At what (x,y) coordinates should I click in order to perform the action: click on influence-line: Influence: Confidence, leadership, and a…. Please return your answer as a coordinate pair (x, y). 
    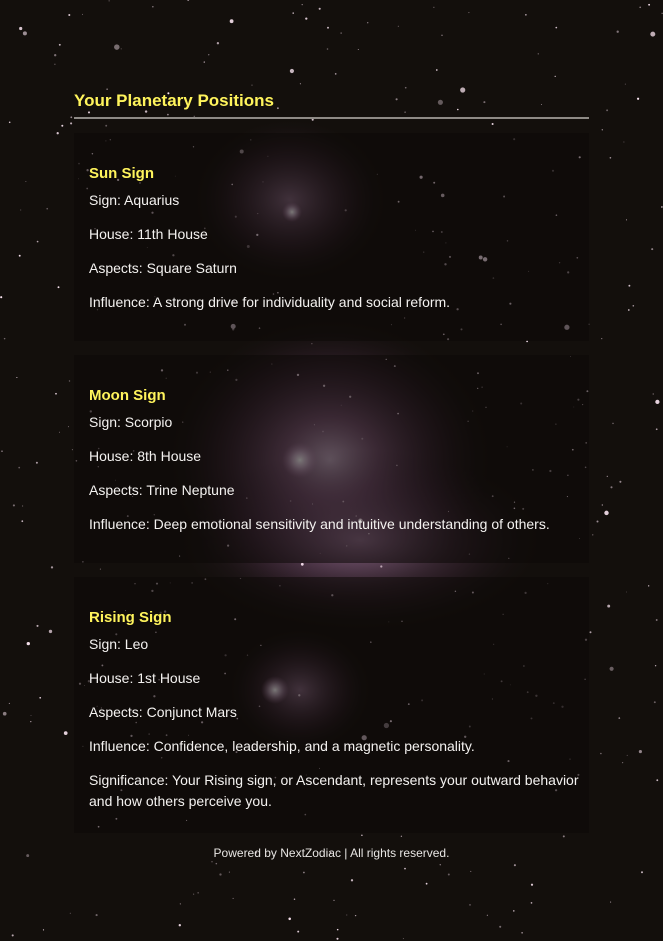
    Looking at the image, I should click on (282, 746).